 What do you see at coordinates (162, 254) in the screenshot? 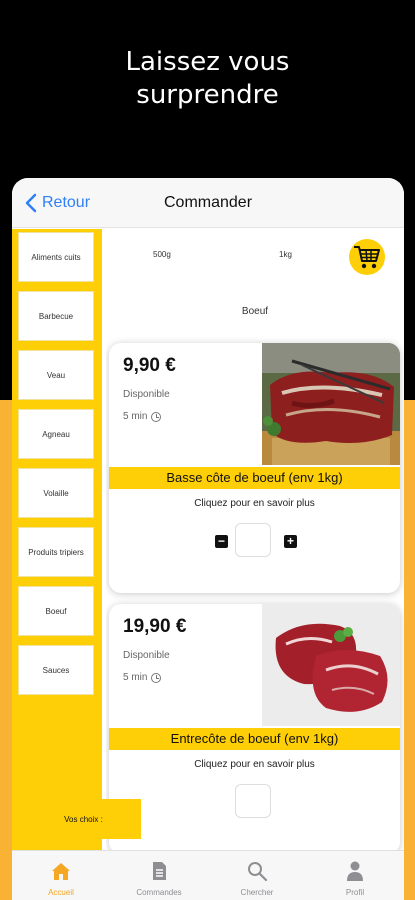
I see `format-option-500g: 500g` at bounding box center [162, 254].